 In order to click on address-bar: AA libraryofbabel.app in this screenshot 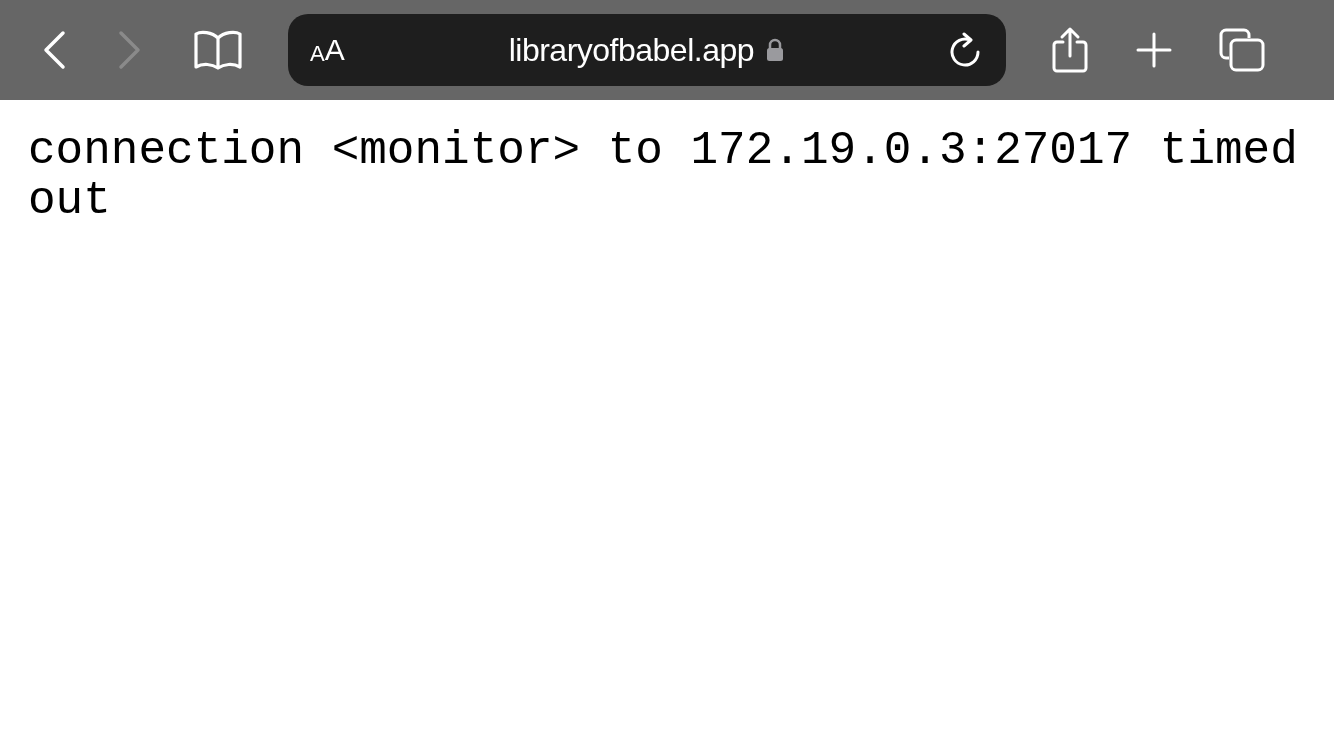, I will do `click(647, 50)`.